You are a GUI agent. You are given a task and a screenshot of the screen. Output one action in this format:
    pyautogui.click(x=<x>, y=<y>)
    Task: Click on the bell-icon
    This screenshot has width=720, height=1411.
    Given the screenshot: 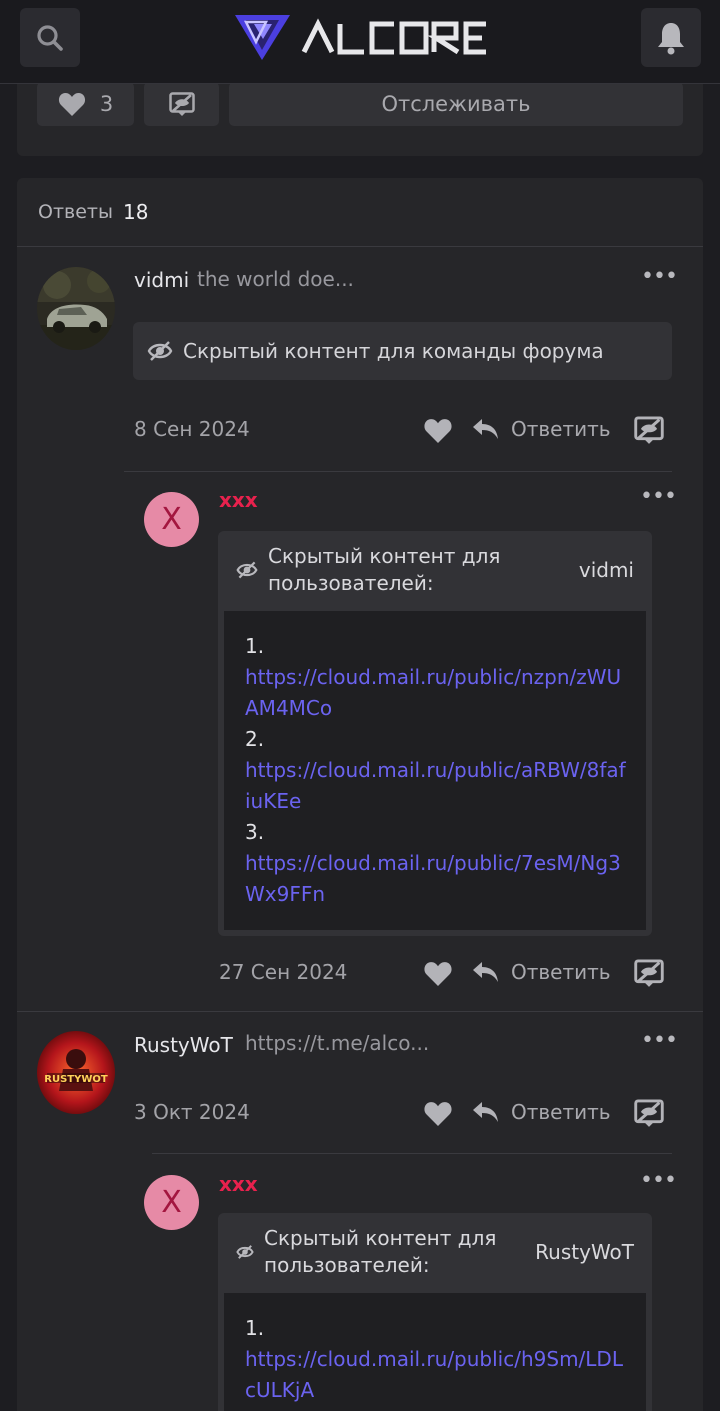 What is the action you would take?
    pyautogui.click(x=671, y=38)
    